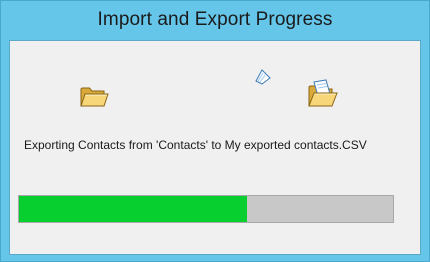 The image size is (430, 262). I want to click on progress-bar, so click(206, 209).